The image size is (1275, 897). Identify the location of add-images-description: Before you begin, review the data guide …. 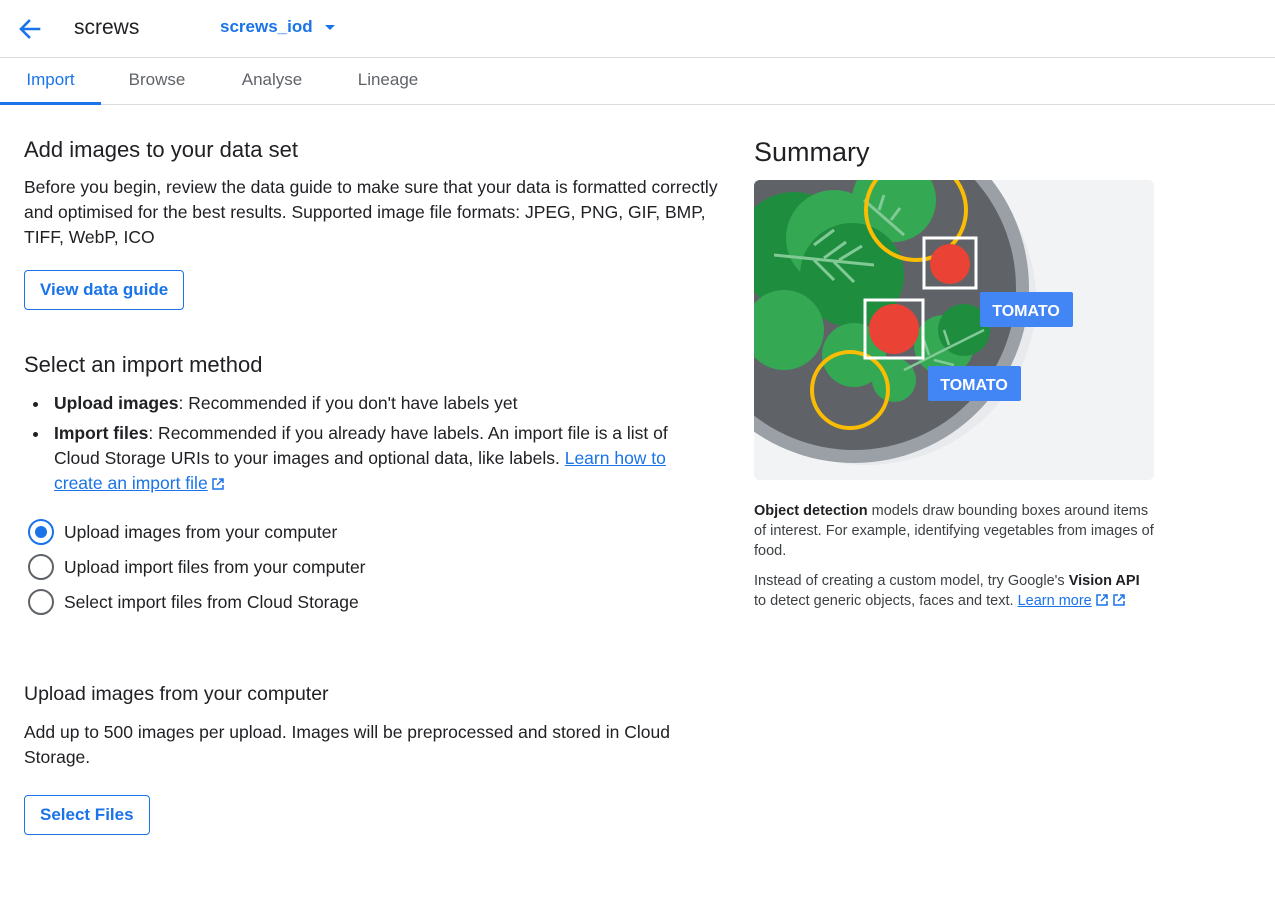
(371, 212).